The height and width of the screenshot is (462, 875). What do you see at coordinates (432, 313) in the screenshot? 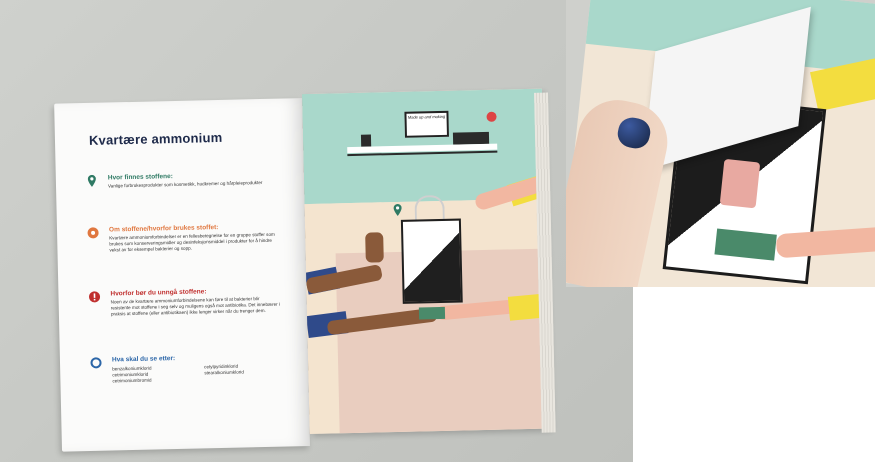
I see `cash-icon` at bounding box center [432, 313].